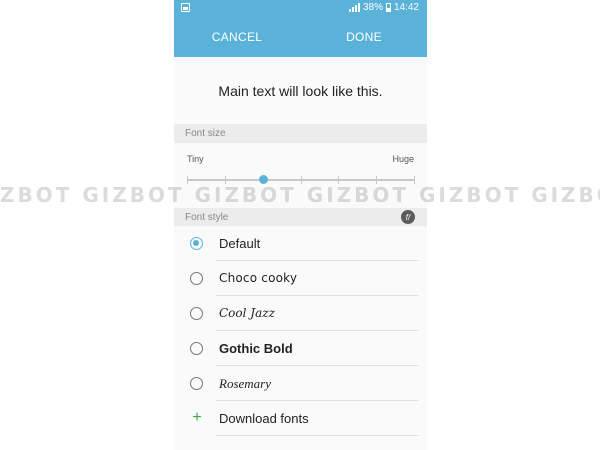  Describe the element at coordinates (383, 7) in the screenshot. I see `status-right: 38% 14:42` at that location.